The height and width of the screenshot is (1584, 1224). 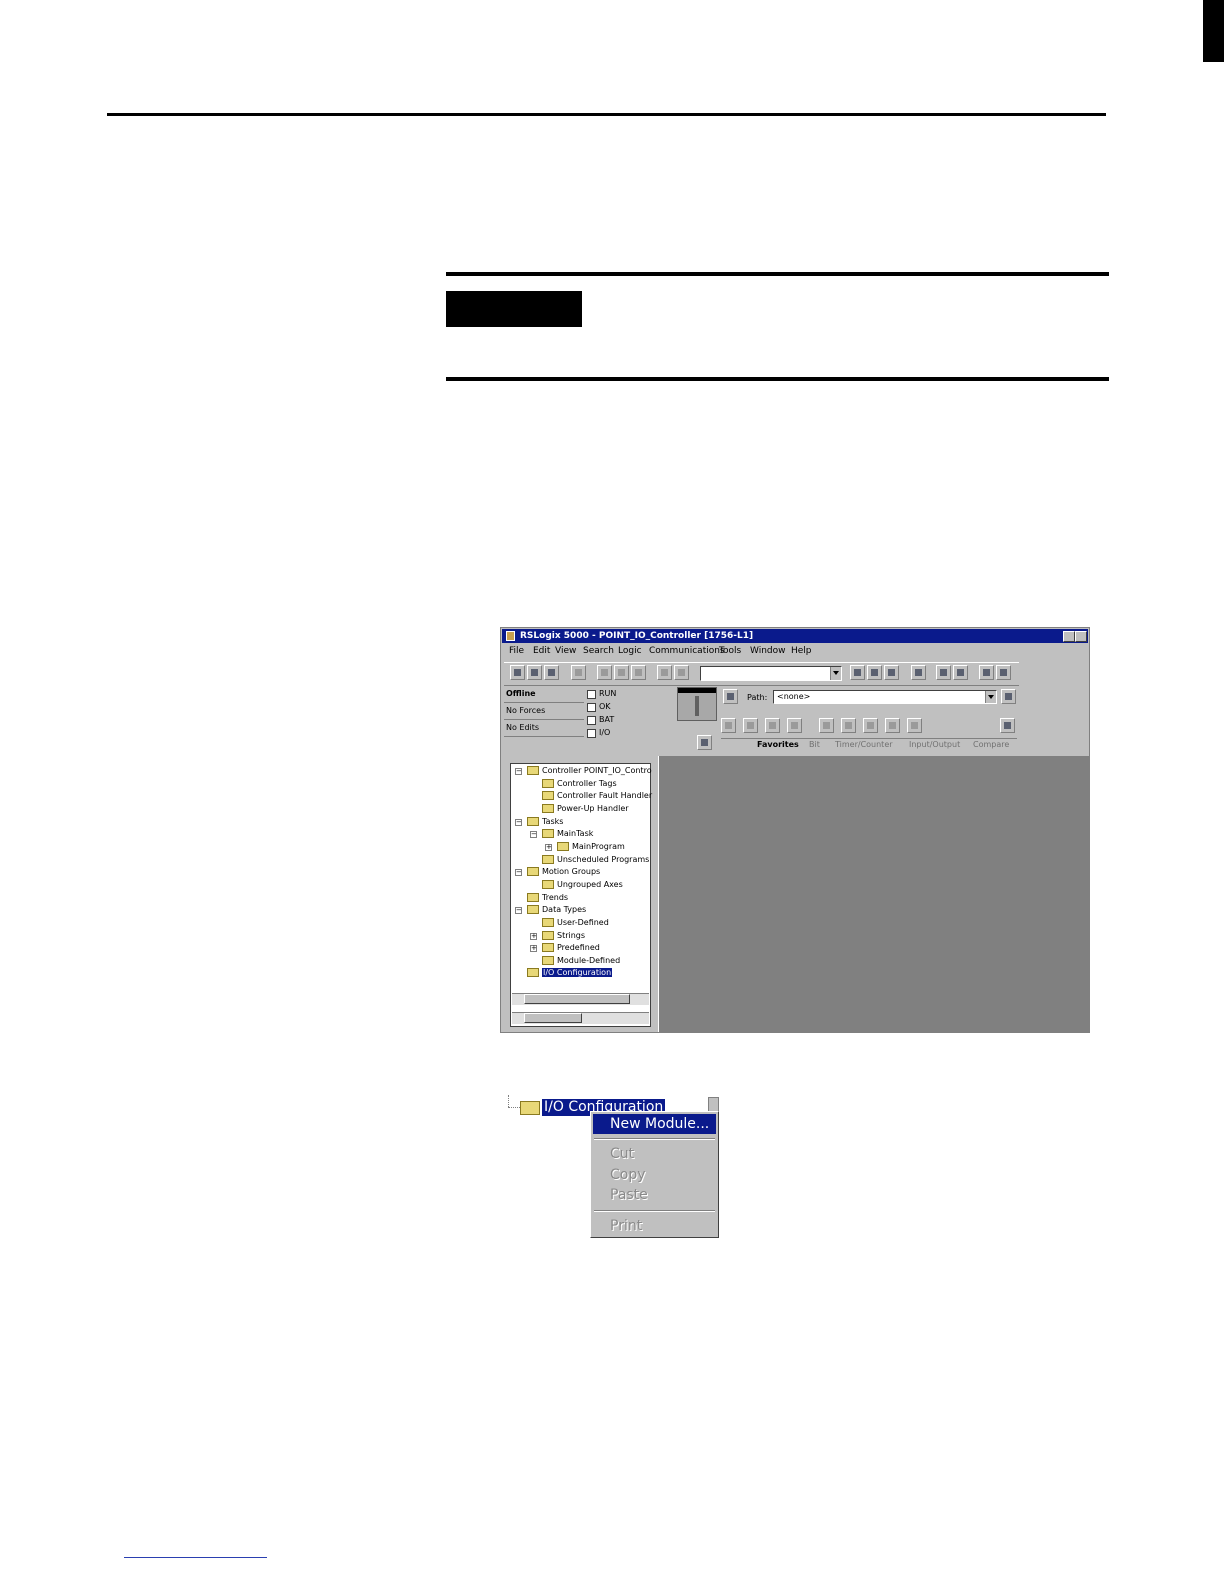 I want to click on verify-icon, so click(x=918, y=672).